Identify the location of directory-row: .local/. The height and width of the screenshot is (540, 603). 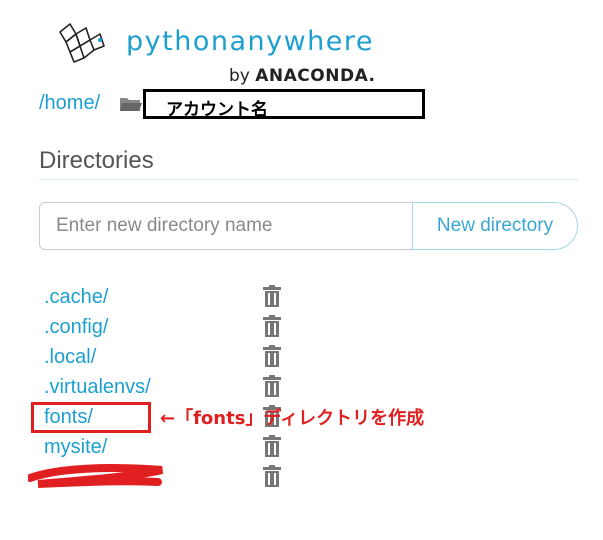
(174, 357).